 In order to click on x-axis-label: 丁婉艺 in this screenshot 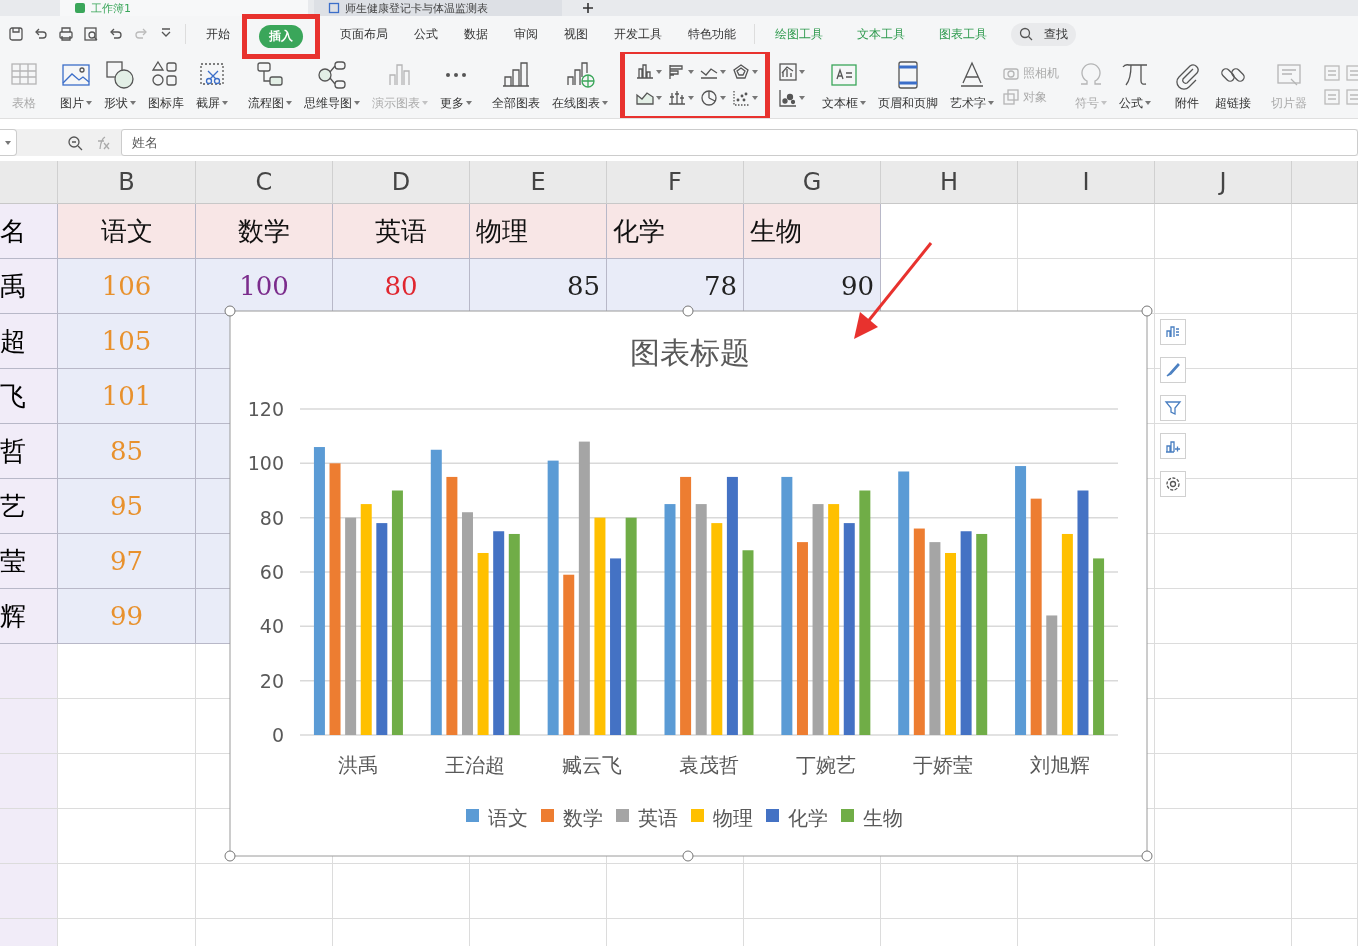, I will do `click(825, 765)`.